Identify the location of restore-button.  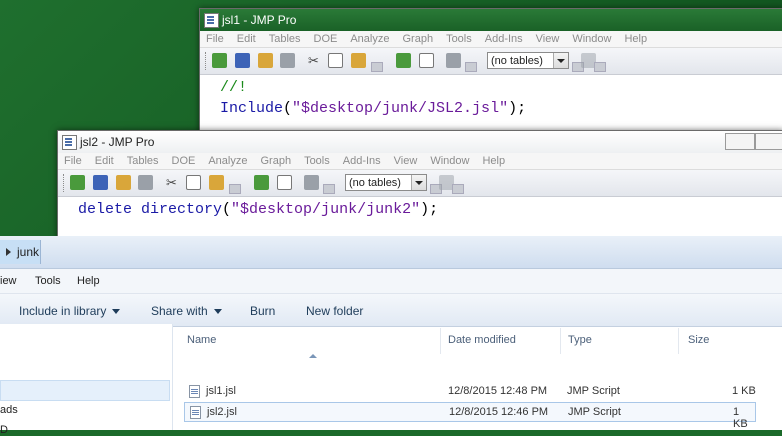
(768, 141).